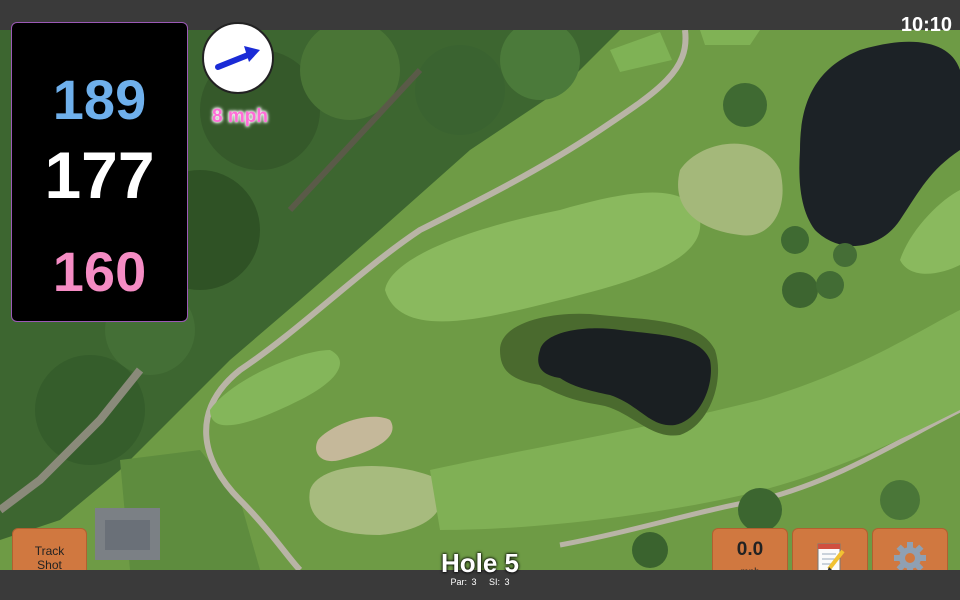 The width and height of the screenshot is (960, 600). I want to click on front-distance: 160, so click(99, 271).